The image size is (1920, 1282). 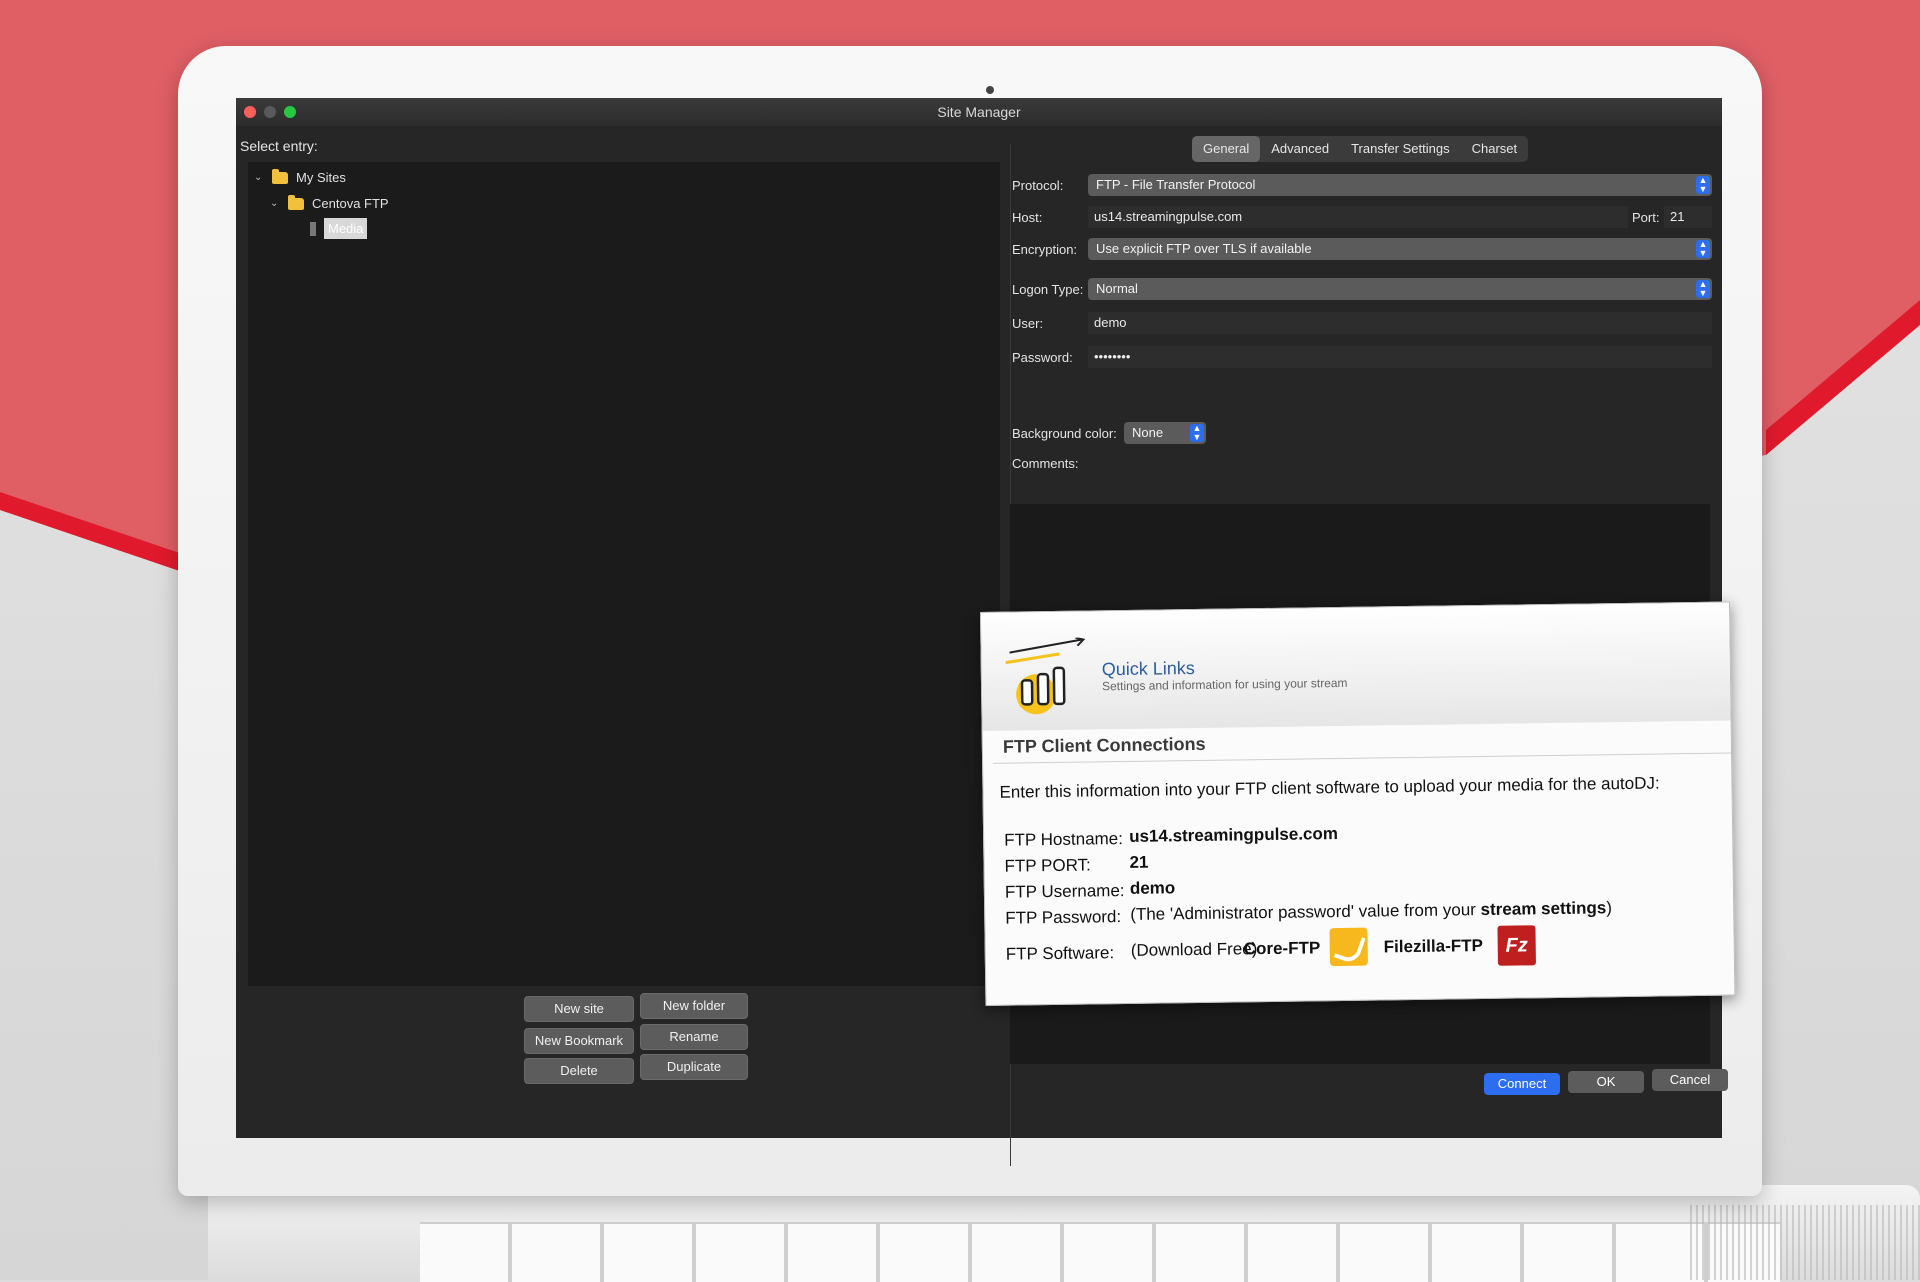 I want to click on background-color-value: None, so click(x=1148, y=432).